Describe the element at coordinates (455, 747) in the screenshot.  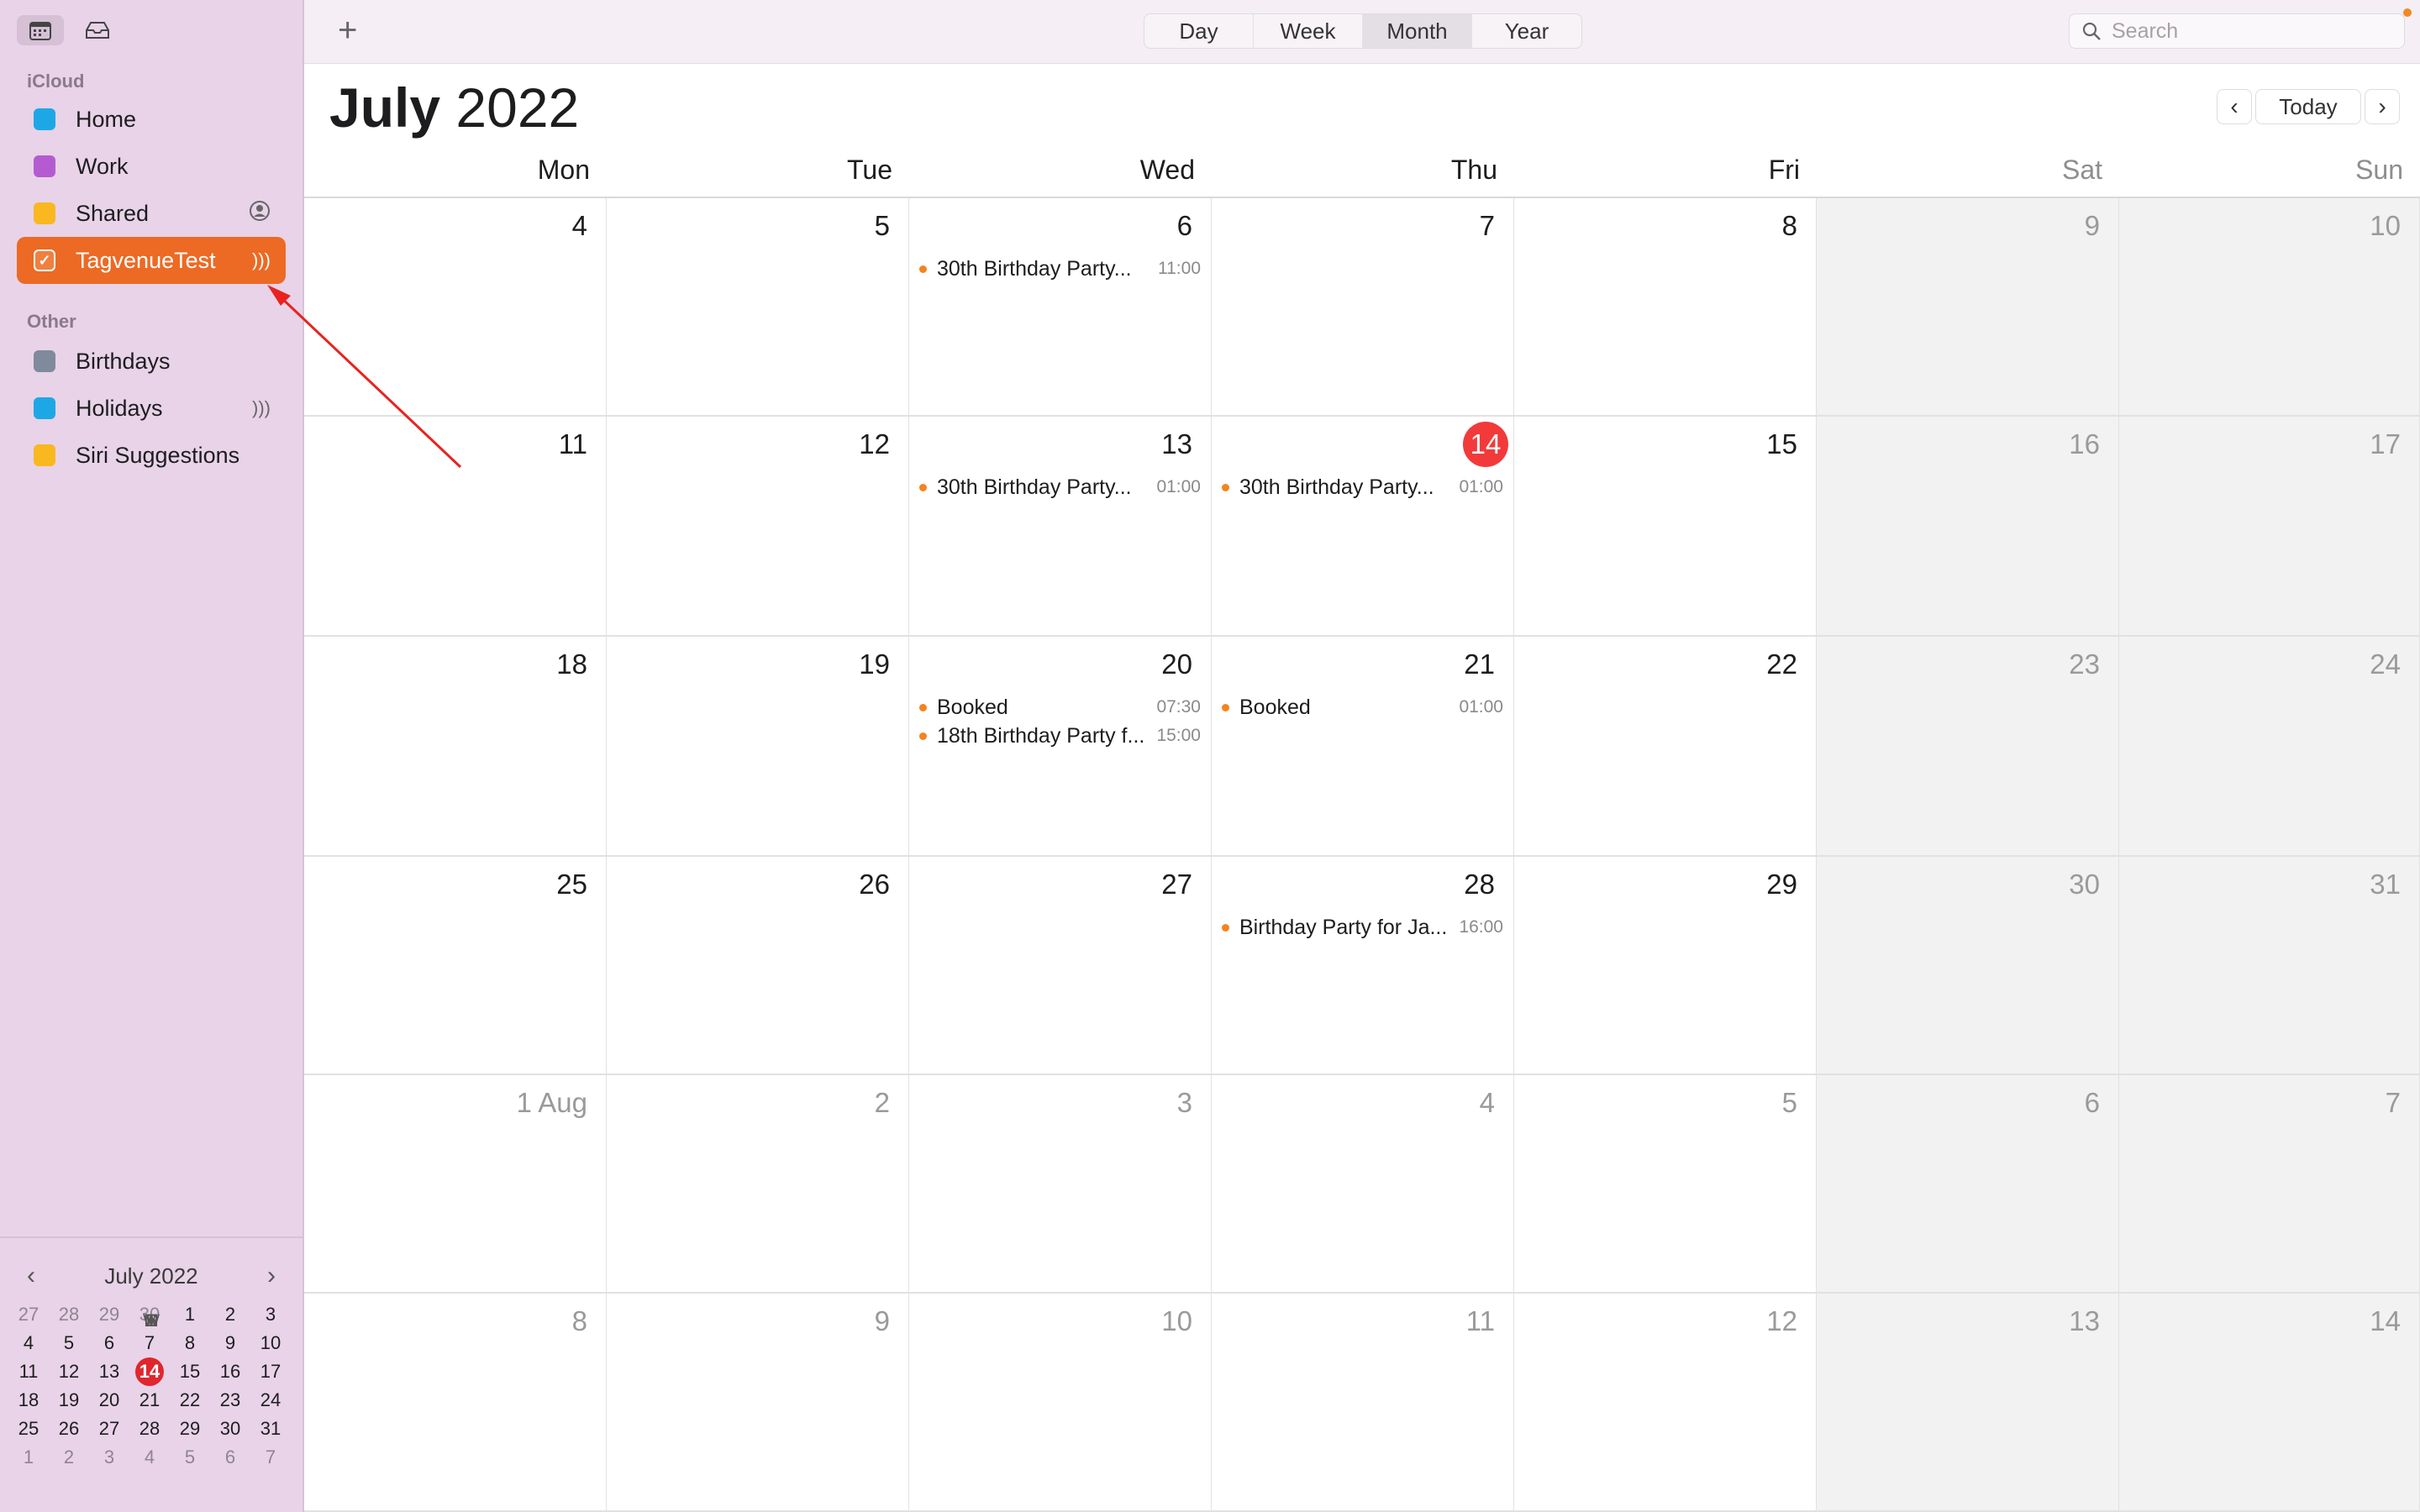
I see `day-cell: 18` at that location.